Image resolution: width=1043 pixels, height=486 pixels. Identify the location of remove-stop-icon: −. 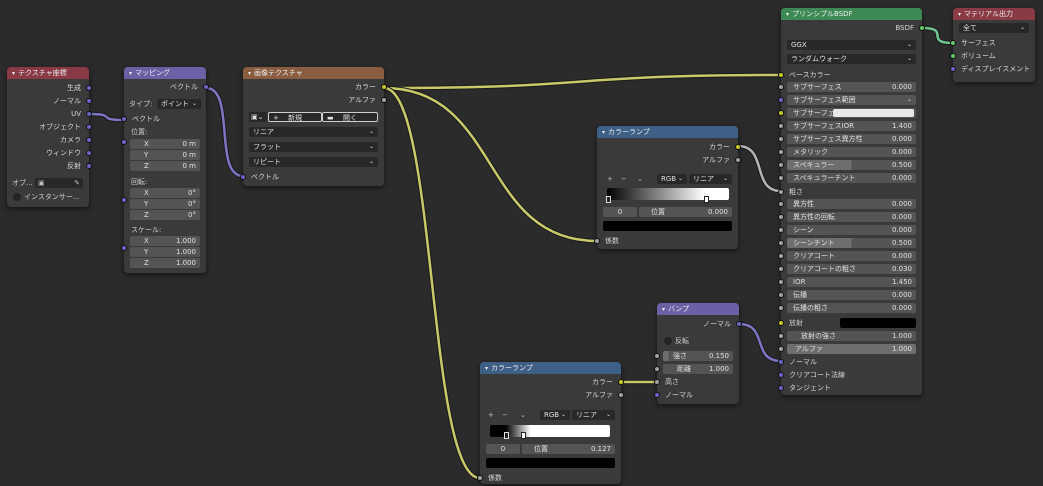
(505, 415).